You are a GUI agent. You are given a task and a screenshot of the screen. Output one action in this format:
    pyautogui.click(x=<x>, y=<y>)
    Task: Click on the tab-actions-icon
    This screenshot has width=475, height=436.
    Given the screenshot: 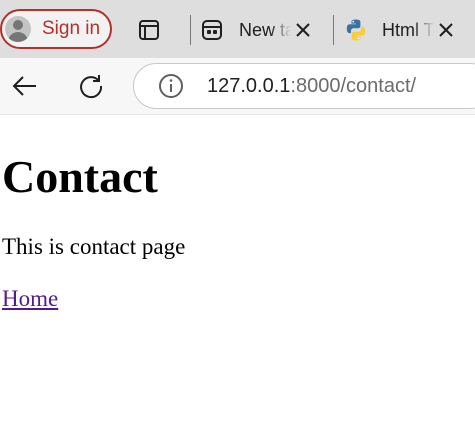 What is the action you would take?
    pyautogui.click(x=149, y=30)
    